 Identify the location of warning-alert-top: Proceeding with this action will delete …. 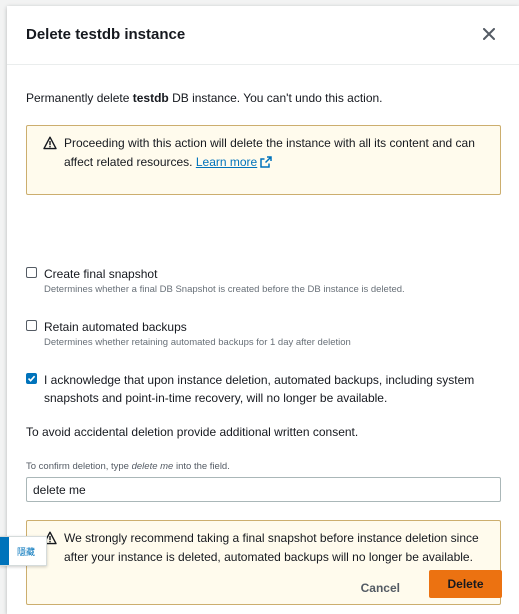
(263, 160).